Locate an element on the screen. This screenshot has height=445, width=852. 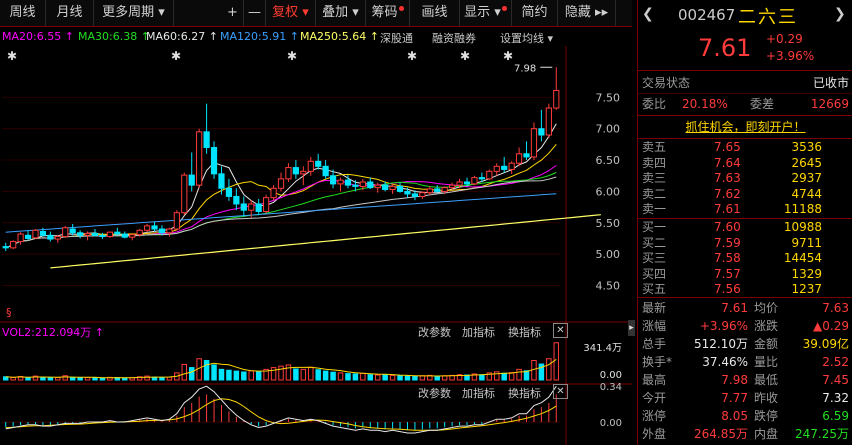
macd-params-button: 改参数 is located at coordinates (434, 393).